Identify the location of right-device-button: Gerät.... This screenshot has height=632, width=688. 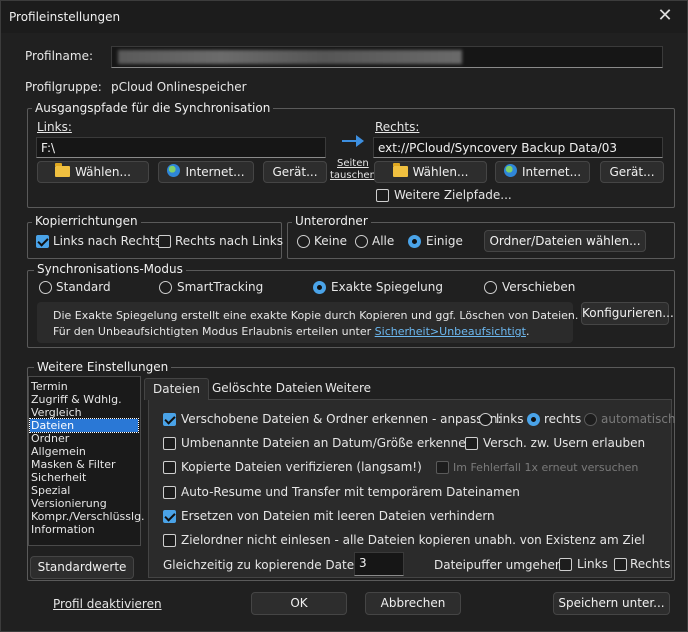
(632, 172).